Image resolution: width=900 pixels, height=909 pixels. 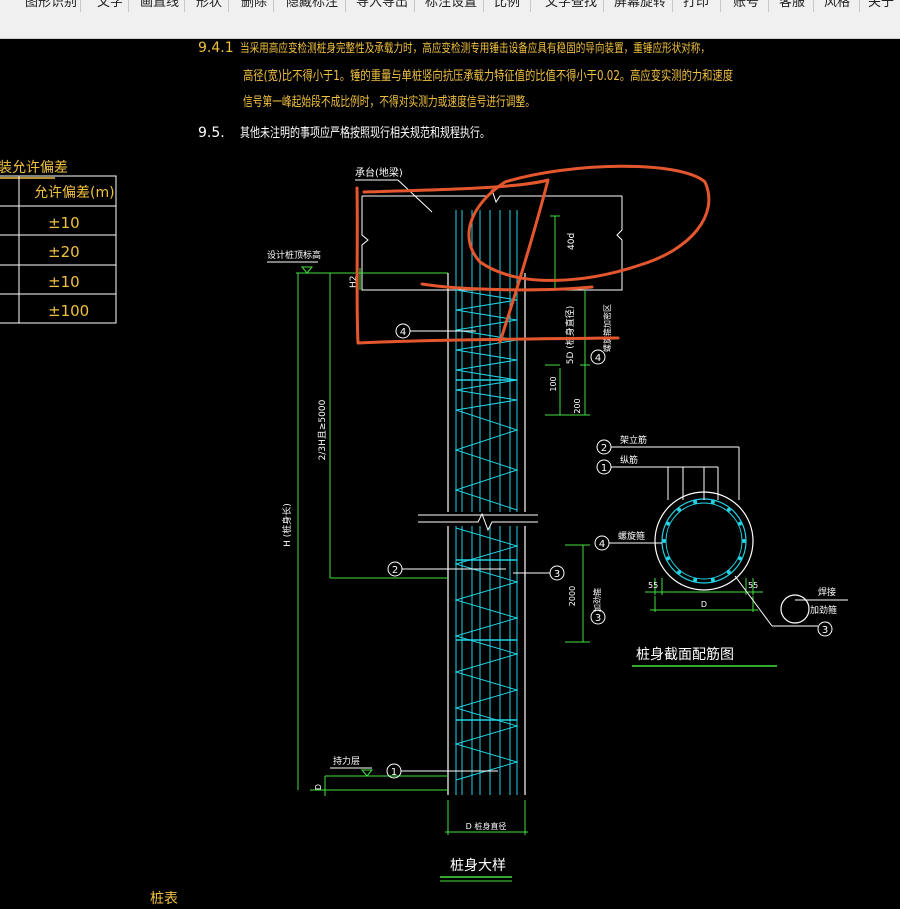 I want to click on tolerance-table-header: 允许偏差(m), so click(x=74, y=193).